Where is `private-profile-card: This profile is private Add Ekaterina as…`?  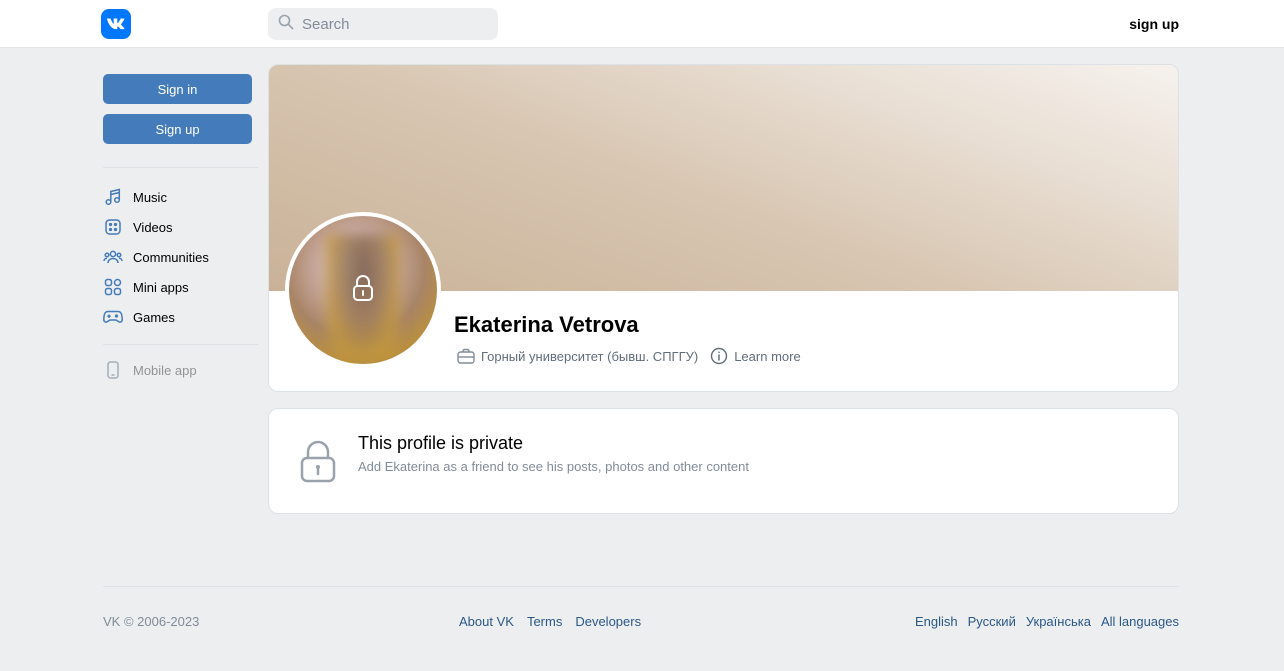
private-profile-card: This profile is private Add Ekaterina as… is located at coordinates (723, 461).